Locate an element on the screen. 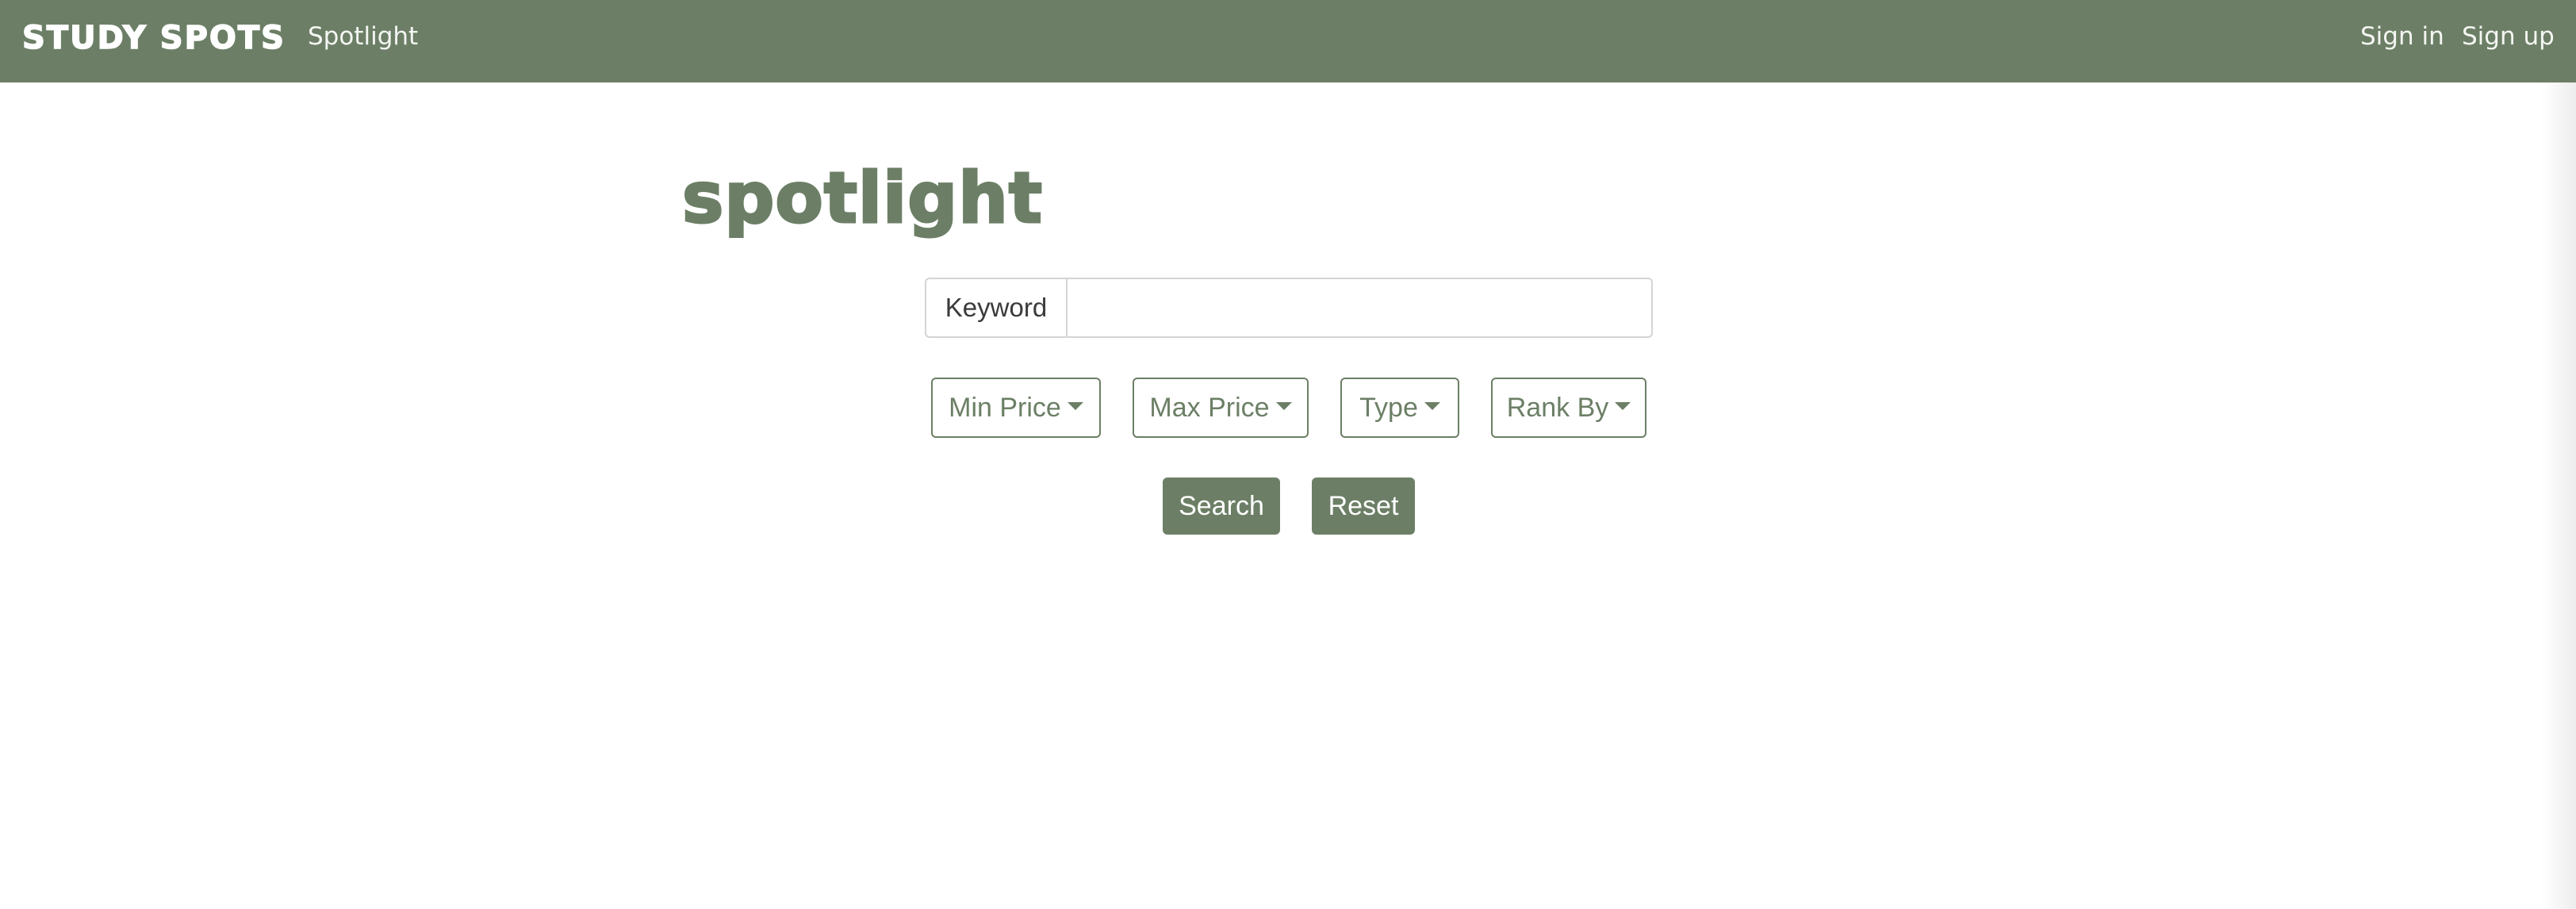 Image resolution: width=2576 pixels, height=909 pixels. scrollbar-track is located at coordinates (2559, 495).